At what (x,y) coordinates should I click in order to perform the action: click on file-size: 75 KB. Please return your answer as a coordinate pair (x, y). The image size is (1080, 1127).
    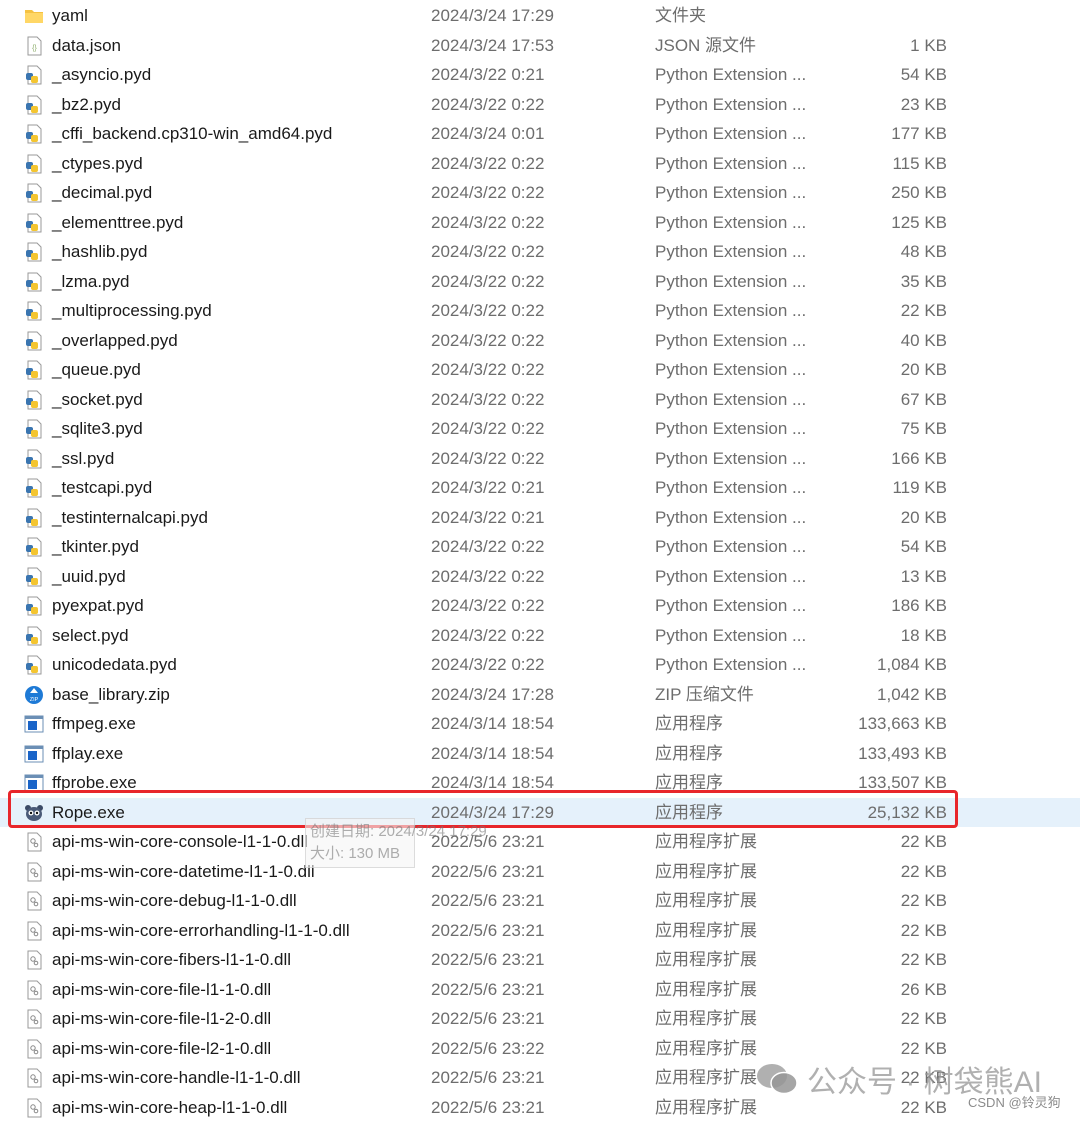
    Looking at the image, I should click on (923, 428).